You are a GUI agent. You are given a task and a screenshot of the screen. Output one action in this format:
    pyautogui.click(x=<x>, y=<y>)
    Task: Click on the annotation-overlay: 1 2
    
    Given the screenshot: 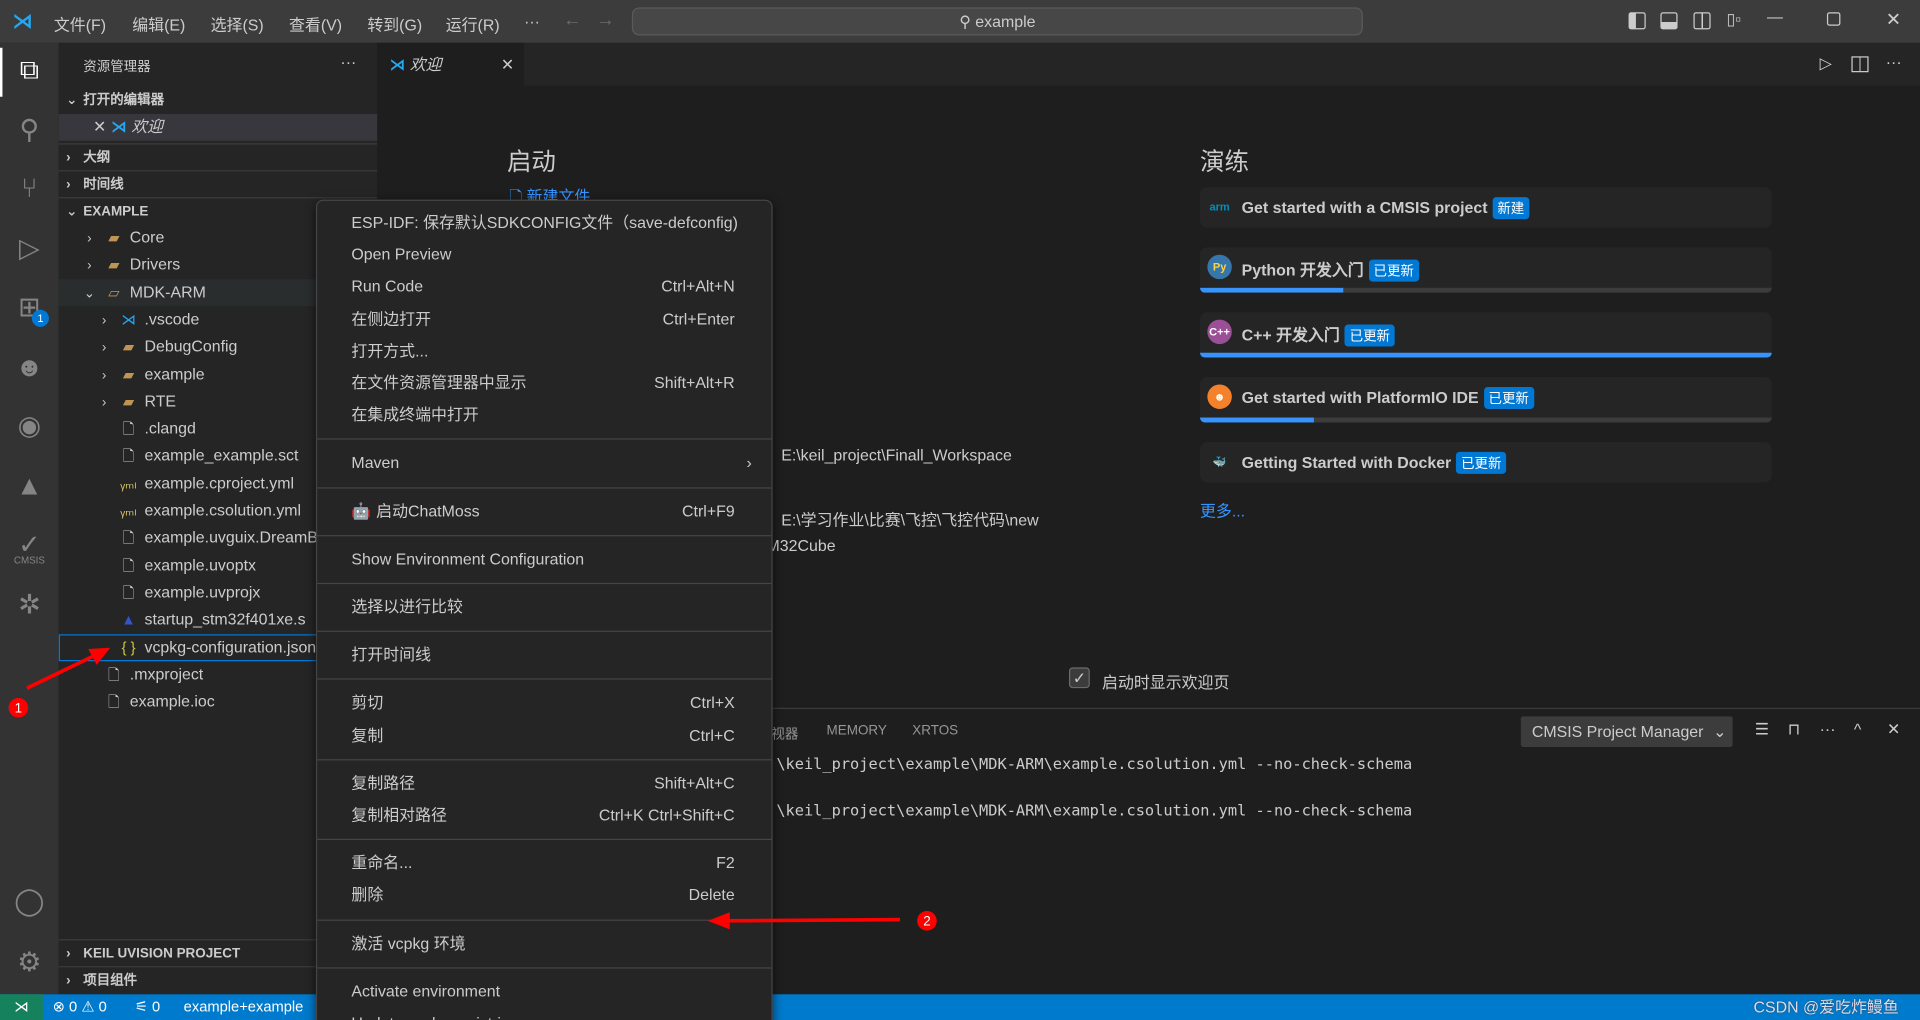 What is the action you would take?
    pyautogui.click(x=472, y=789)
    